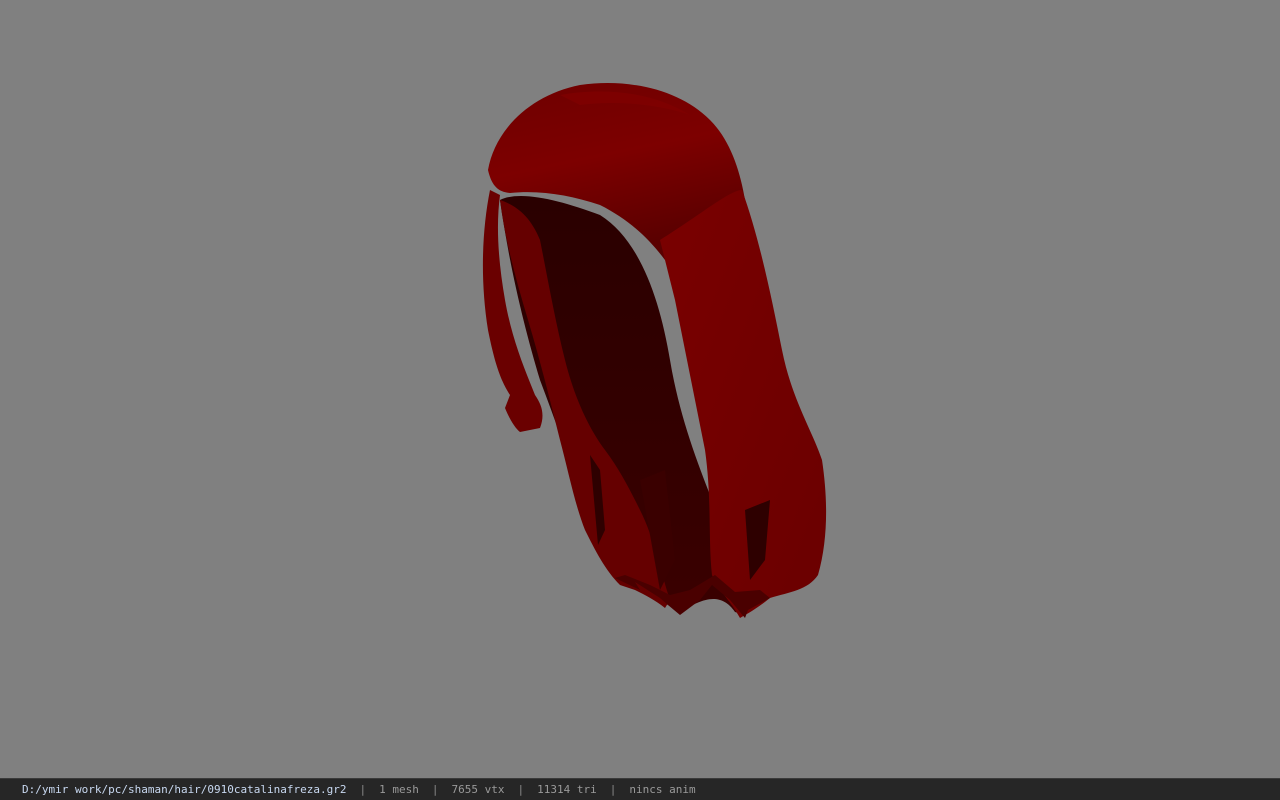 The image size is (1280, 800). I want to click on mesh-count: 1 mesh, so click(399, 789).